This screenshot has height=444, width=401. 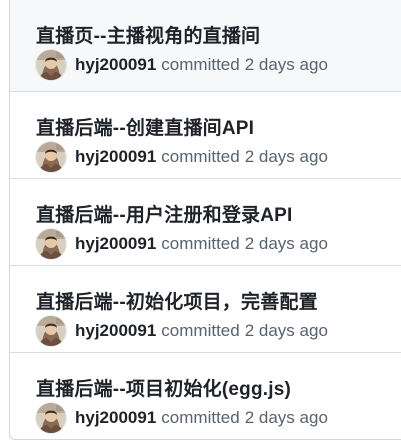 I want to click on commit-title-link: 直播页--主播视角的直播间, so click(x=148, y=34).